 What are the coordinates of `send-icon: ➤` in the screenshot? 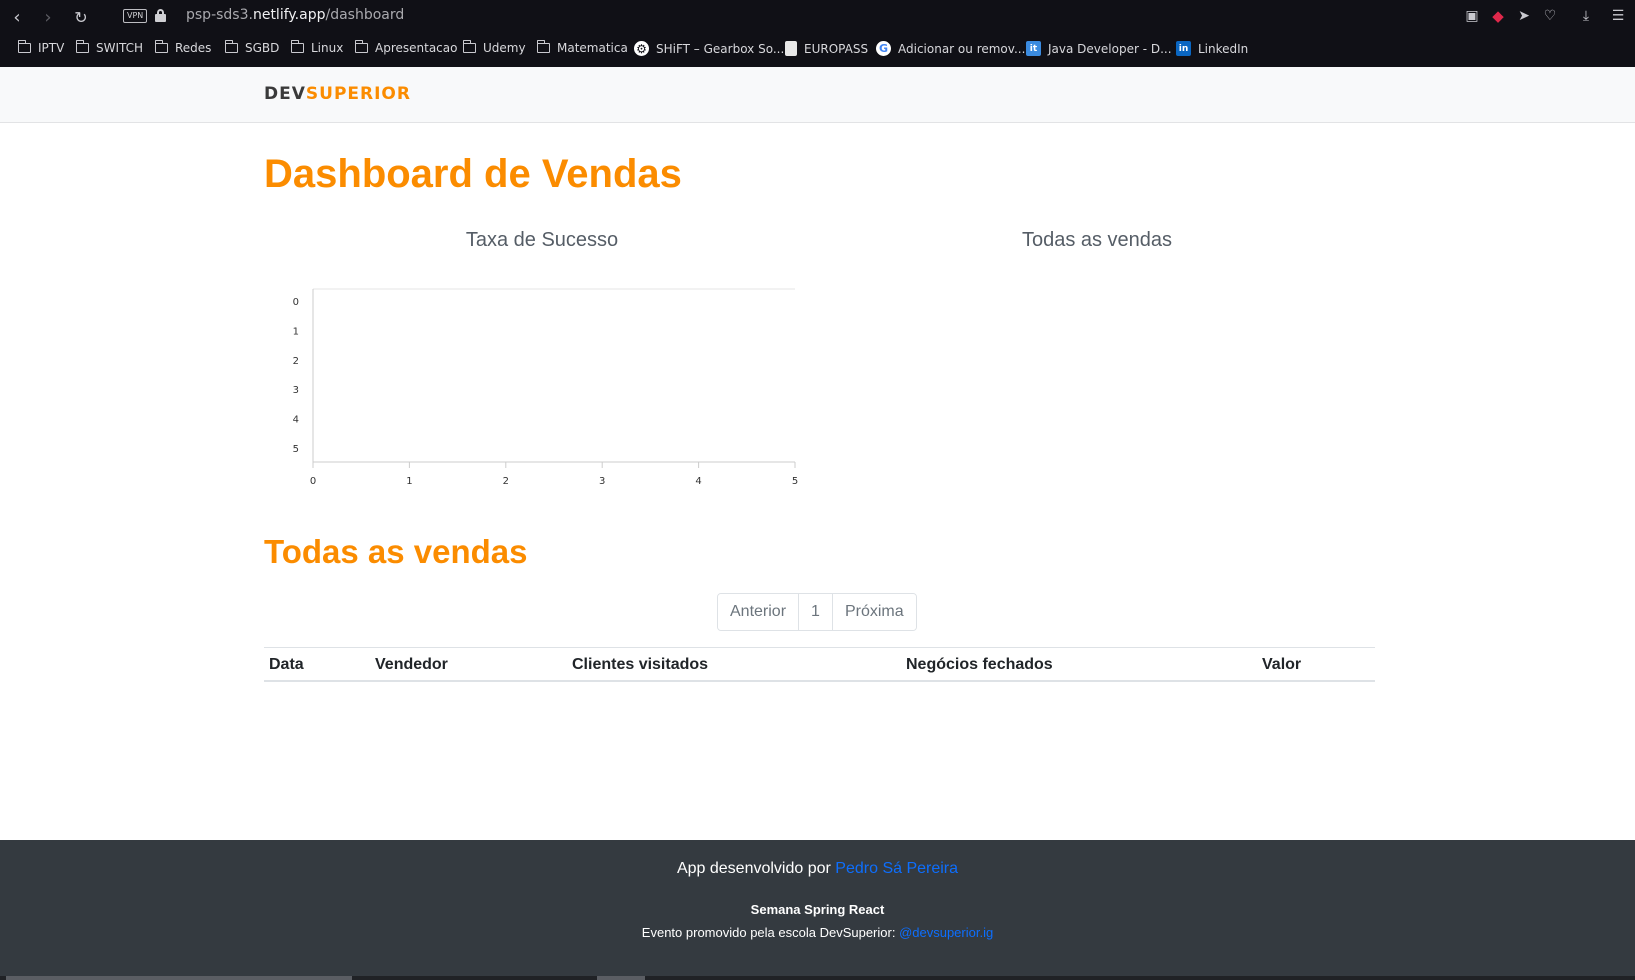 It's located at (1524, 16).